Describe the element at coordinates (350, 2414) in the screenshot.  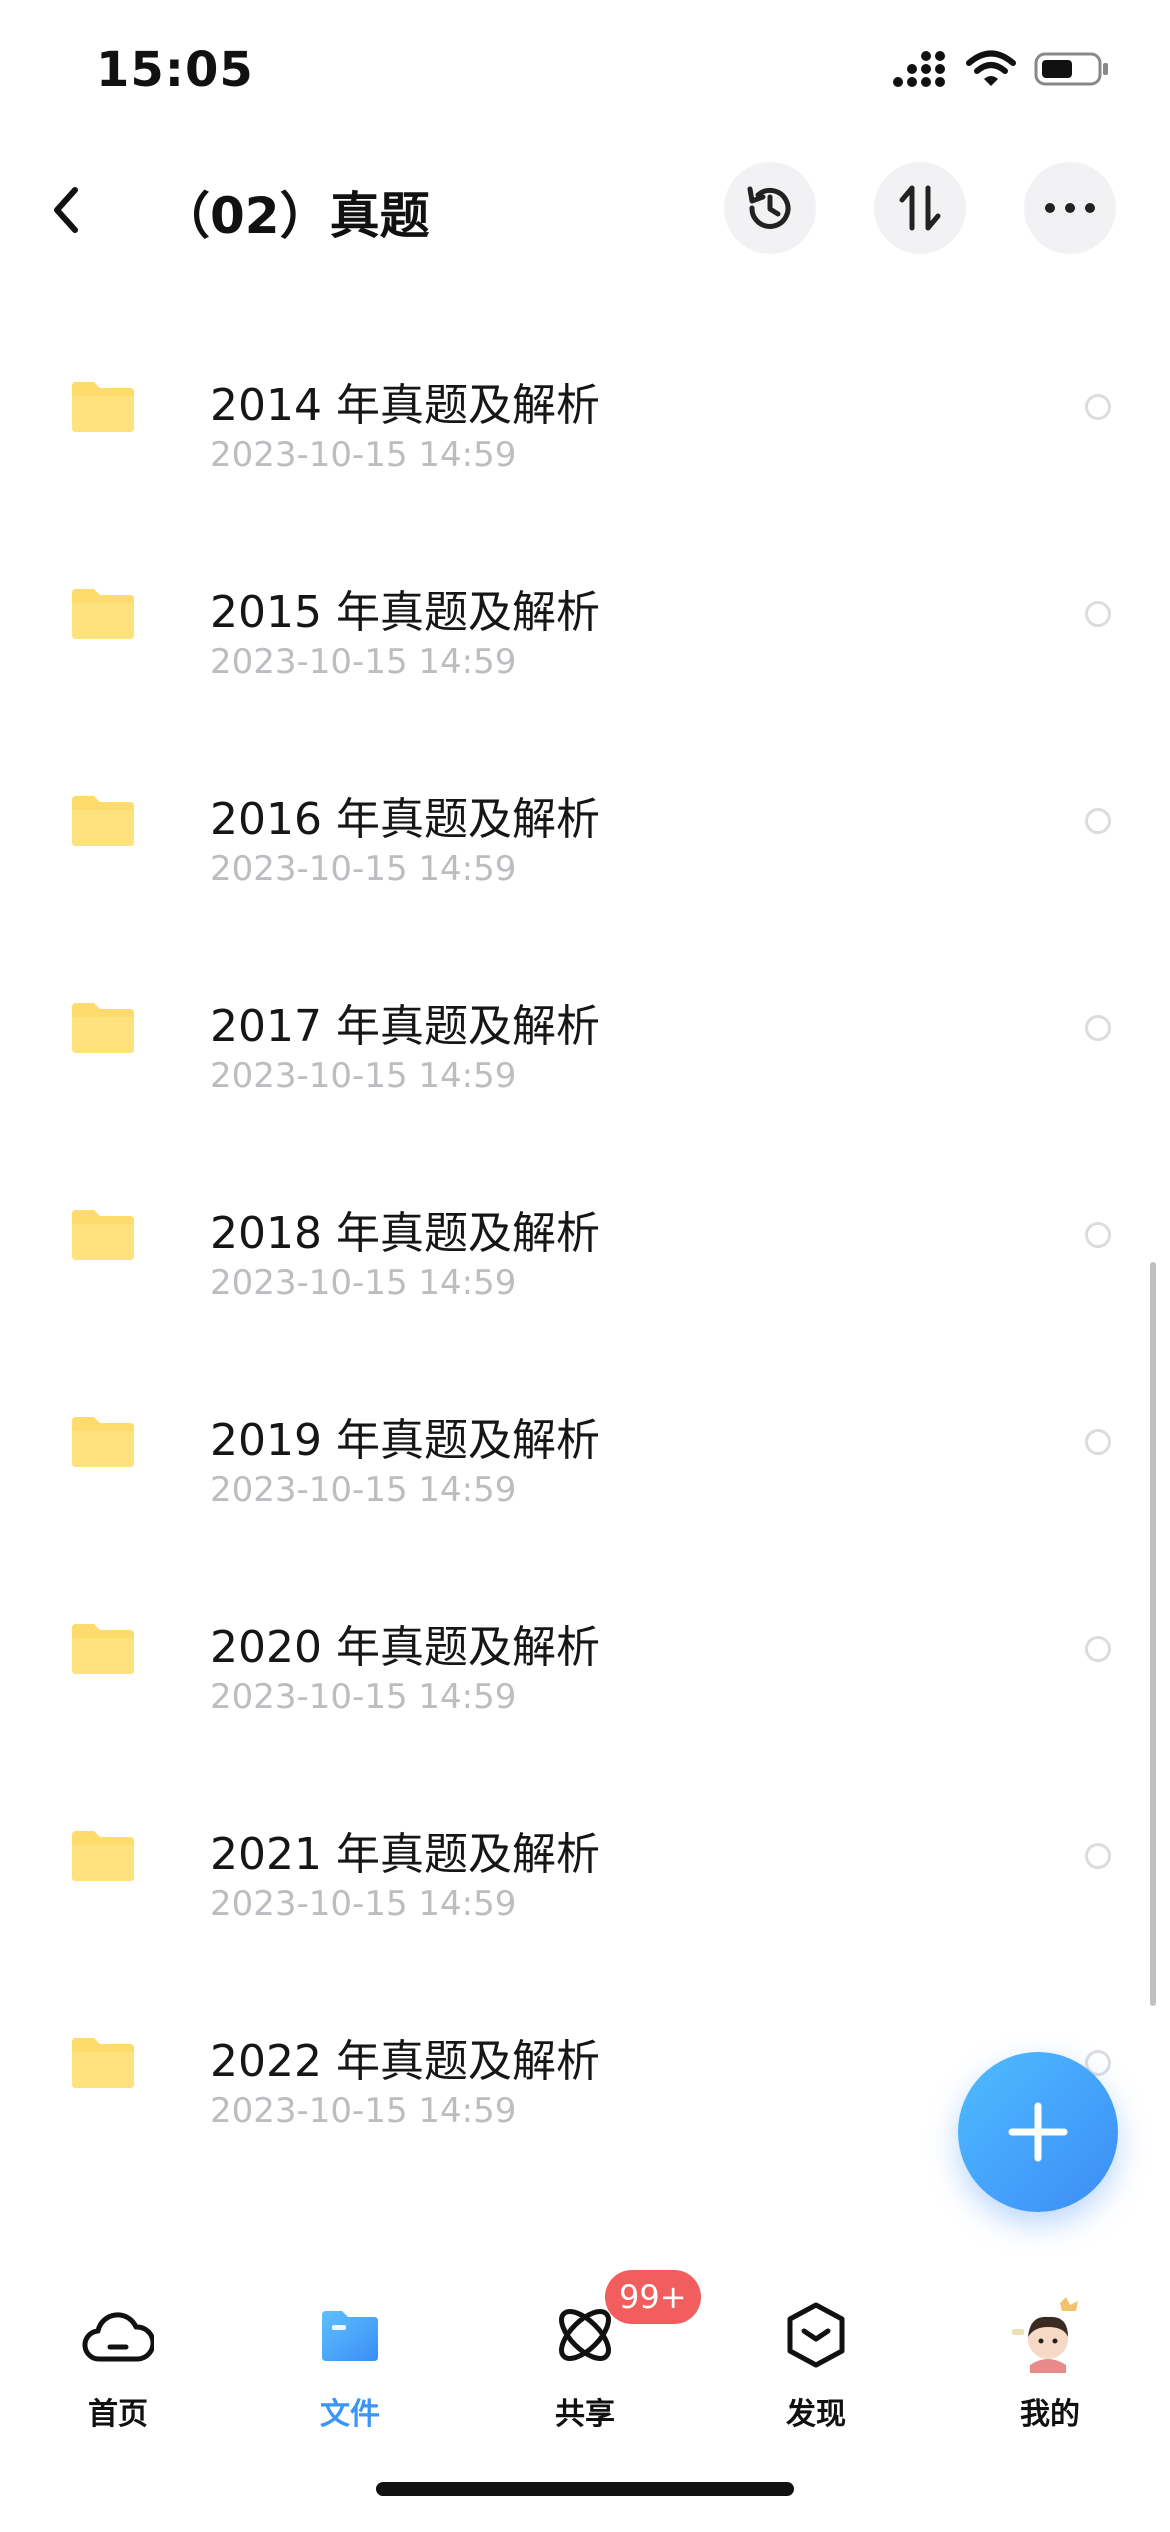
I see `nav-label-files: 文件` at that location.